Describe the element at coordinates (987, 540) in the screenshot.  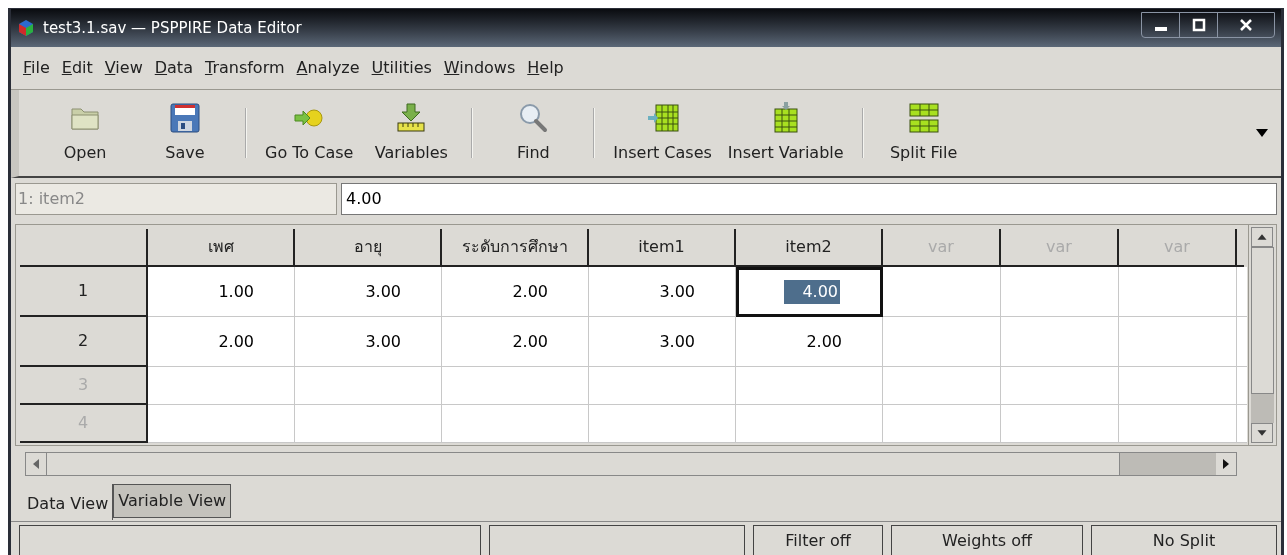
I see `status-text: Weights off` at that location.